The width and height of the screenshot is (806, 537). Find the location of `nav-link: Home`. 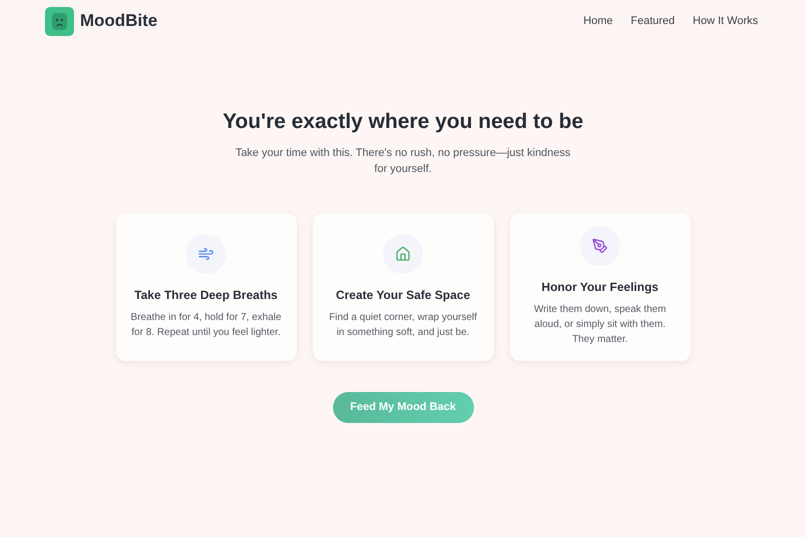

nav-link: Home is located at coordinates (598, 21).